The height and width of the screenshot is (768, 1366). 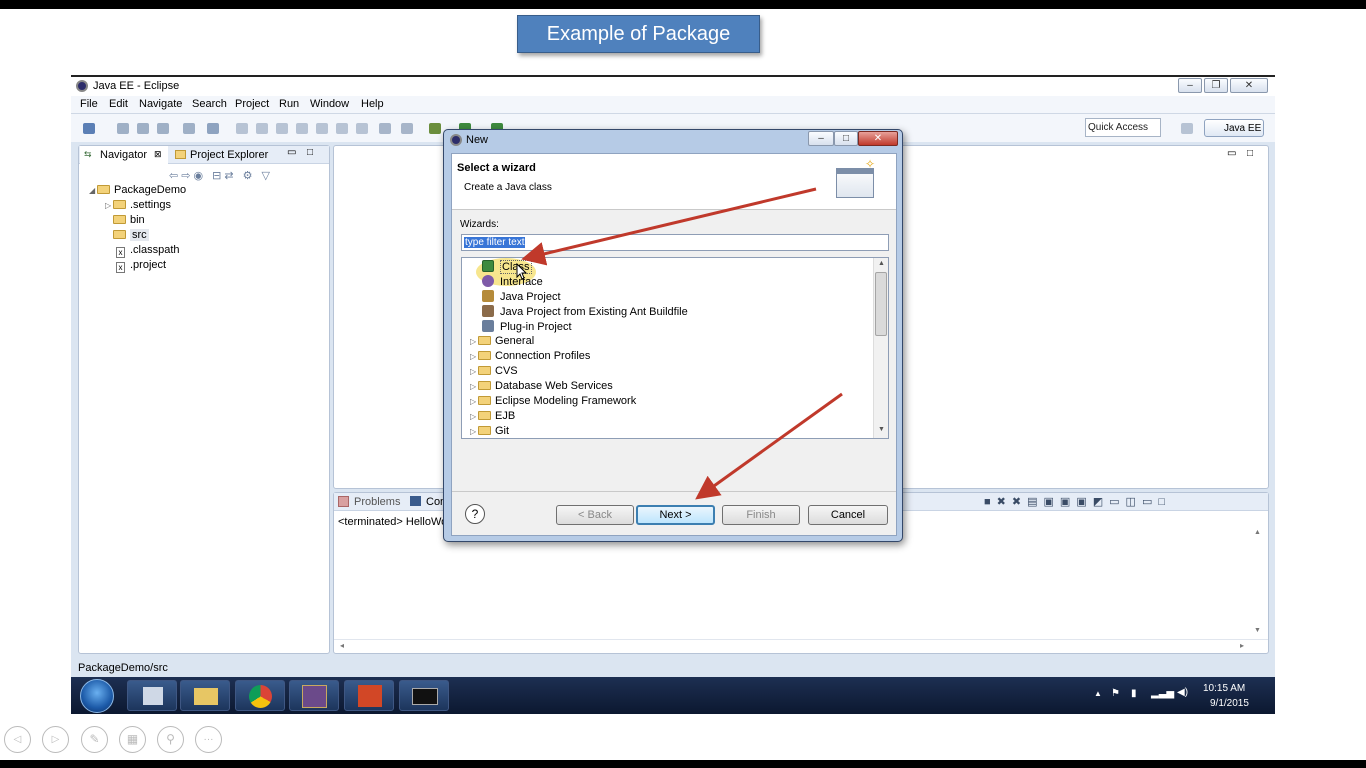 What do you see at coordinates (132, 739) in the screenshot?
I see `see-all-slides-icon: ▦` at bounding box center [132, 739].